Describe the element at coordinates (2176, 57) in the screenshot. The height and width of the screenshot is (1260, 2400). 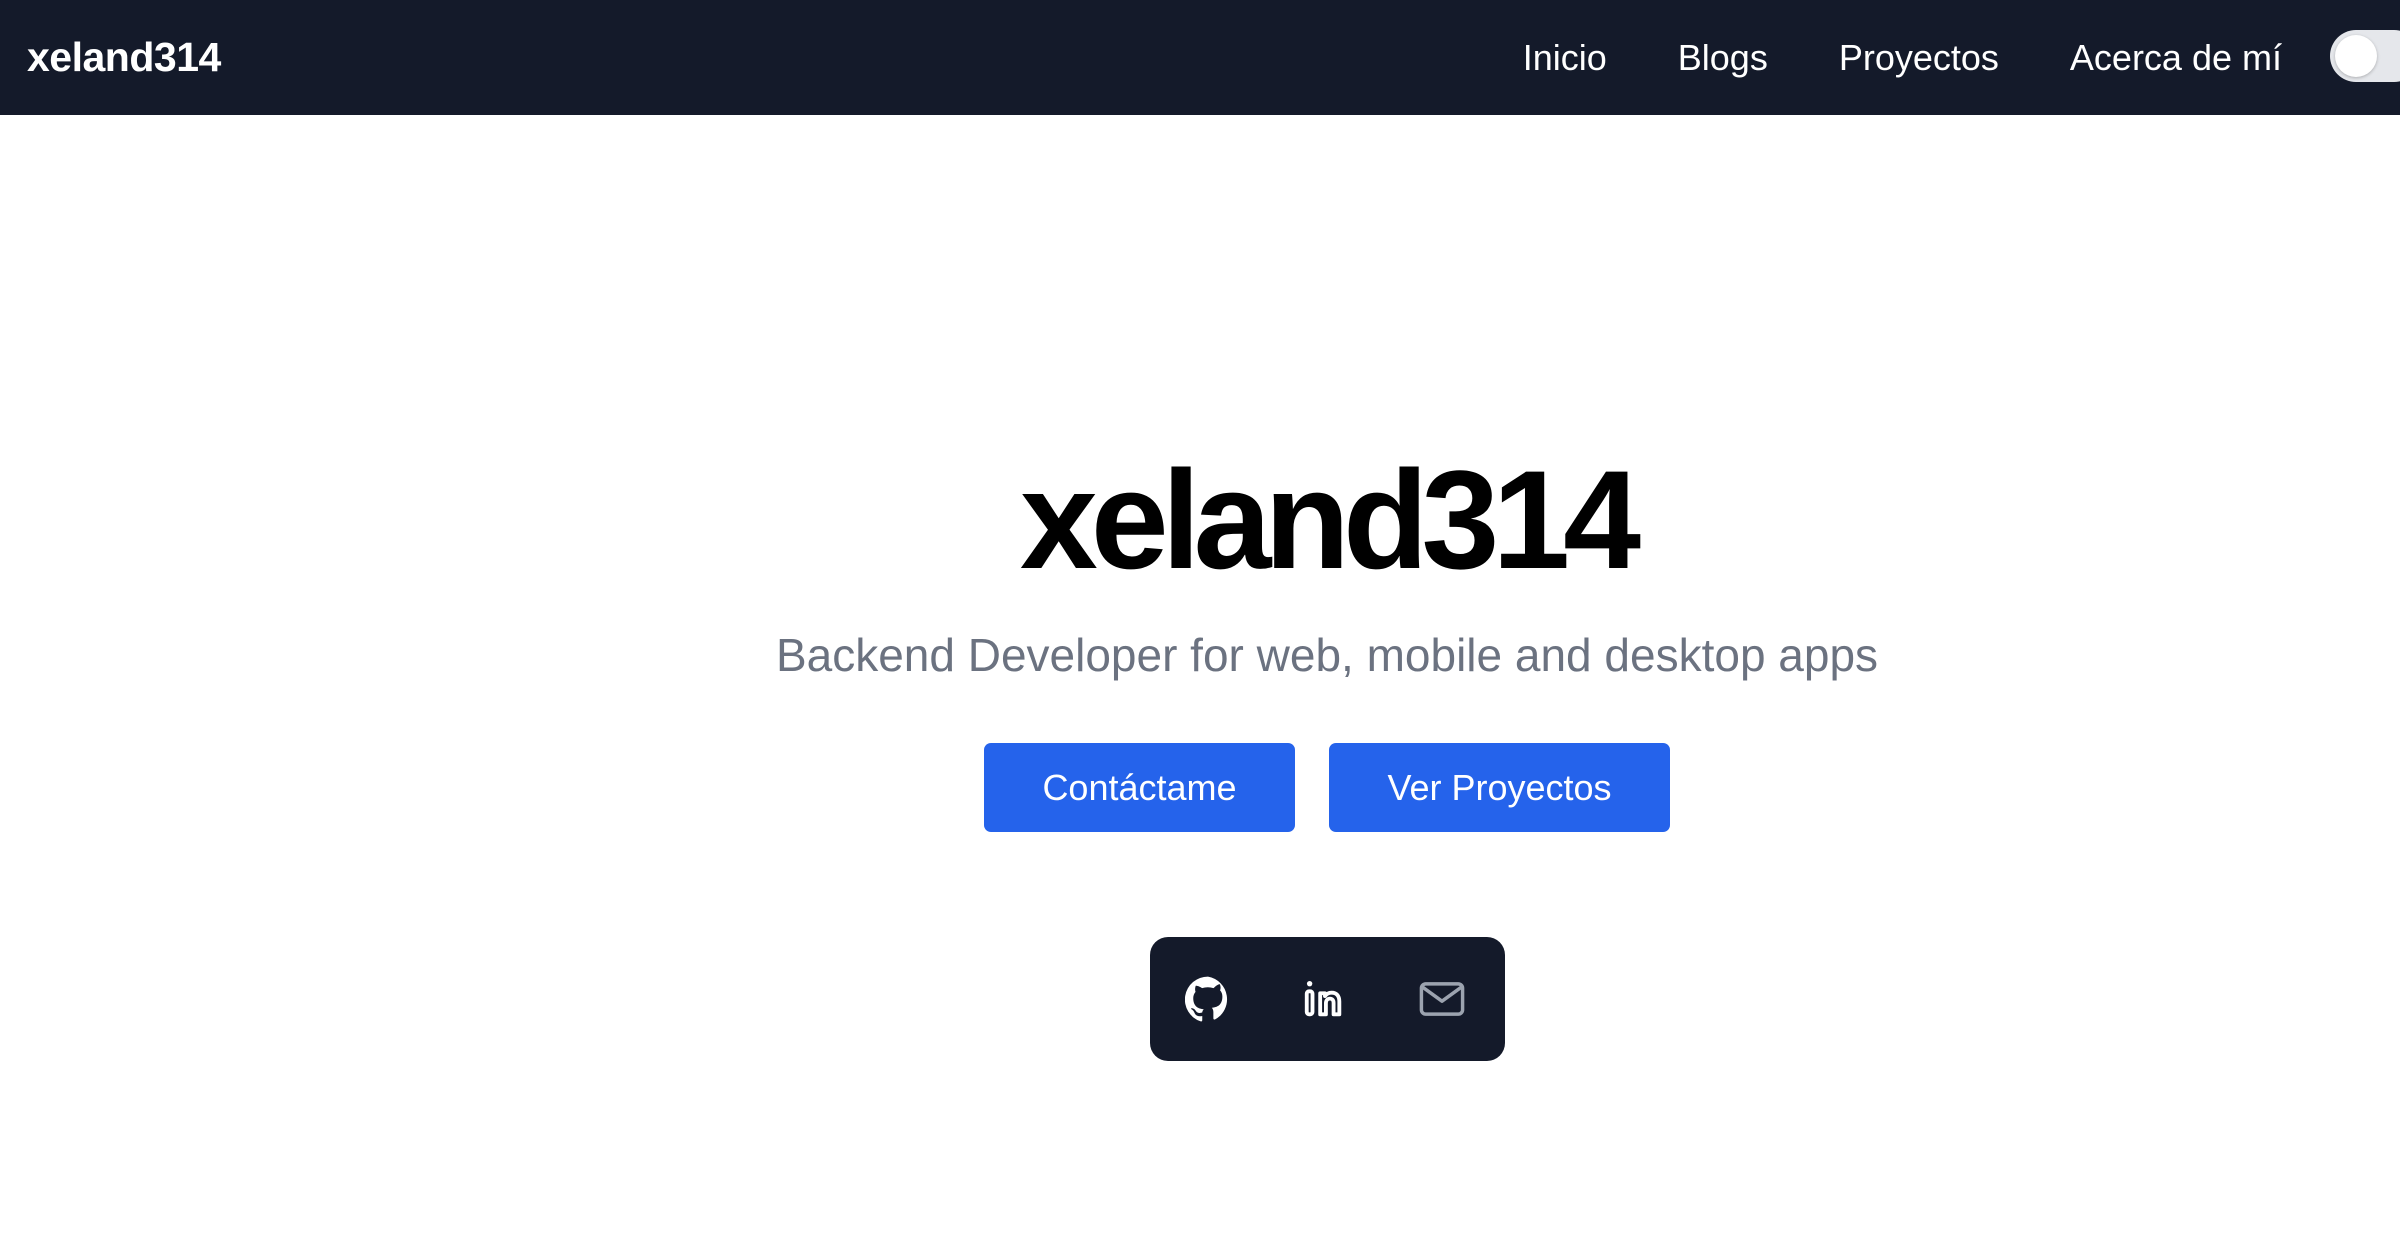
I see `nav-link-acerca: Acerca de mí` at that location.